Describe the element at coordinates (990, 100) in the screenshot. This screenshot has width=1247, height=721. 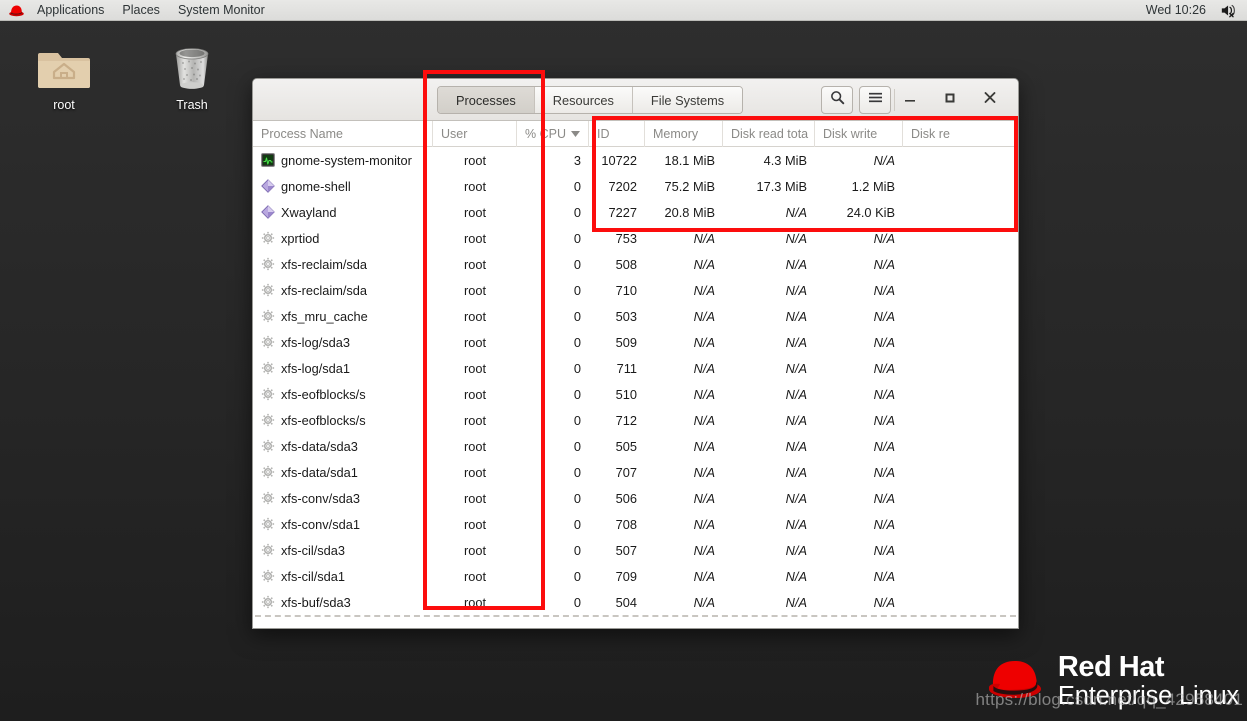
I see `close-button` at that location.